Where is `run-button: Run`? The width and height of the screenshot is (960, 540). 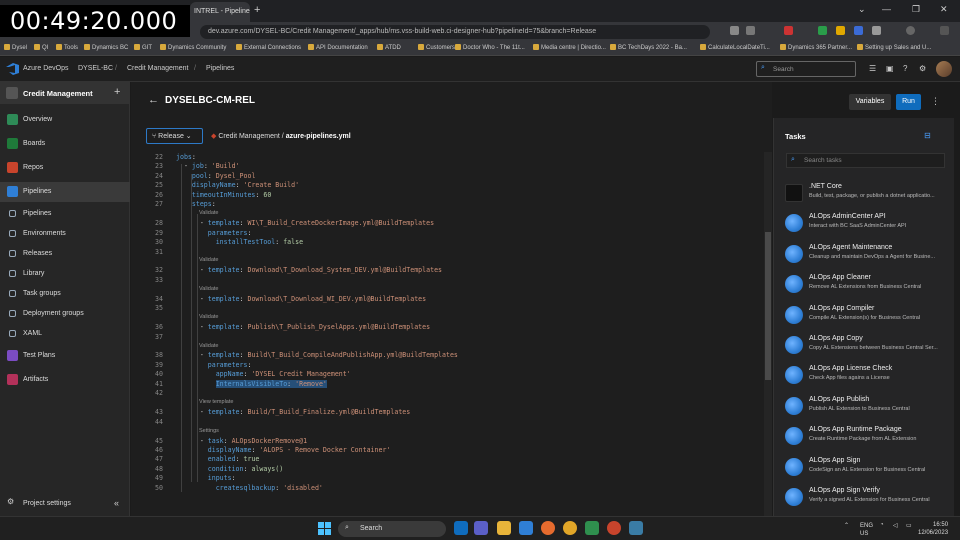
run-button: Run is located at coordinates (908, 102).